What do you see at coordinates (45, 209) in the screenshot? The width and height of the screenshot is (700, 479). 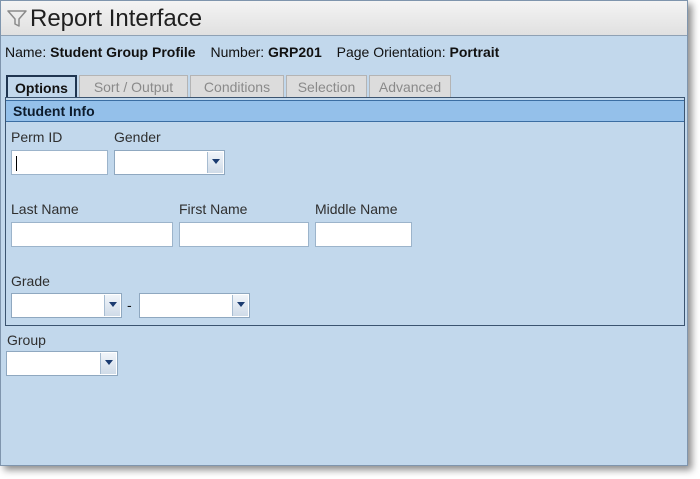 I see `last-name-label: Last Name` at bounding box center [45, 209].